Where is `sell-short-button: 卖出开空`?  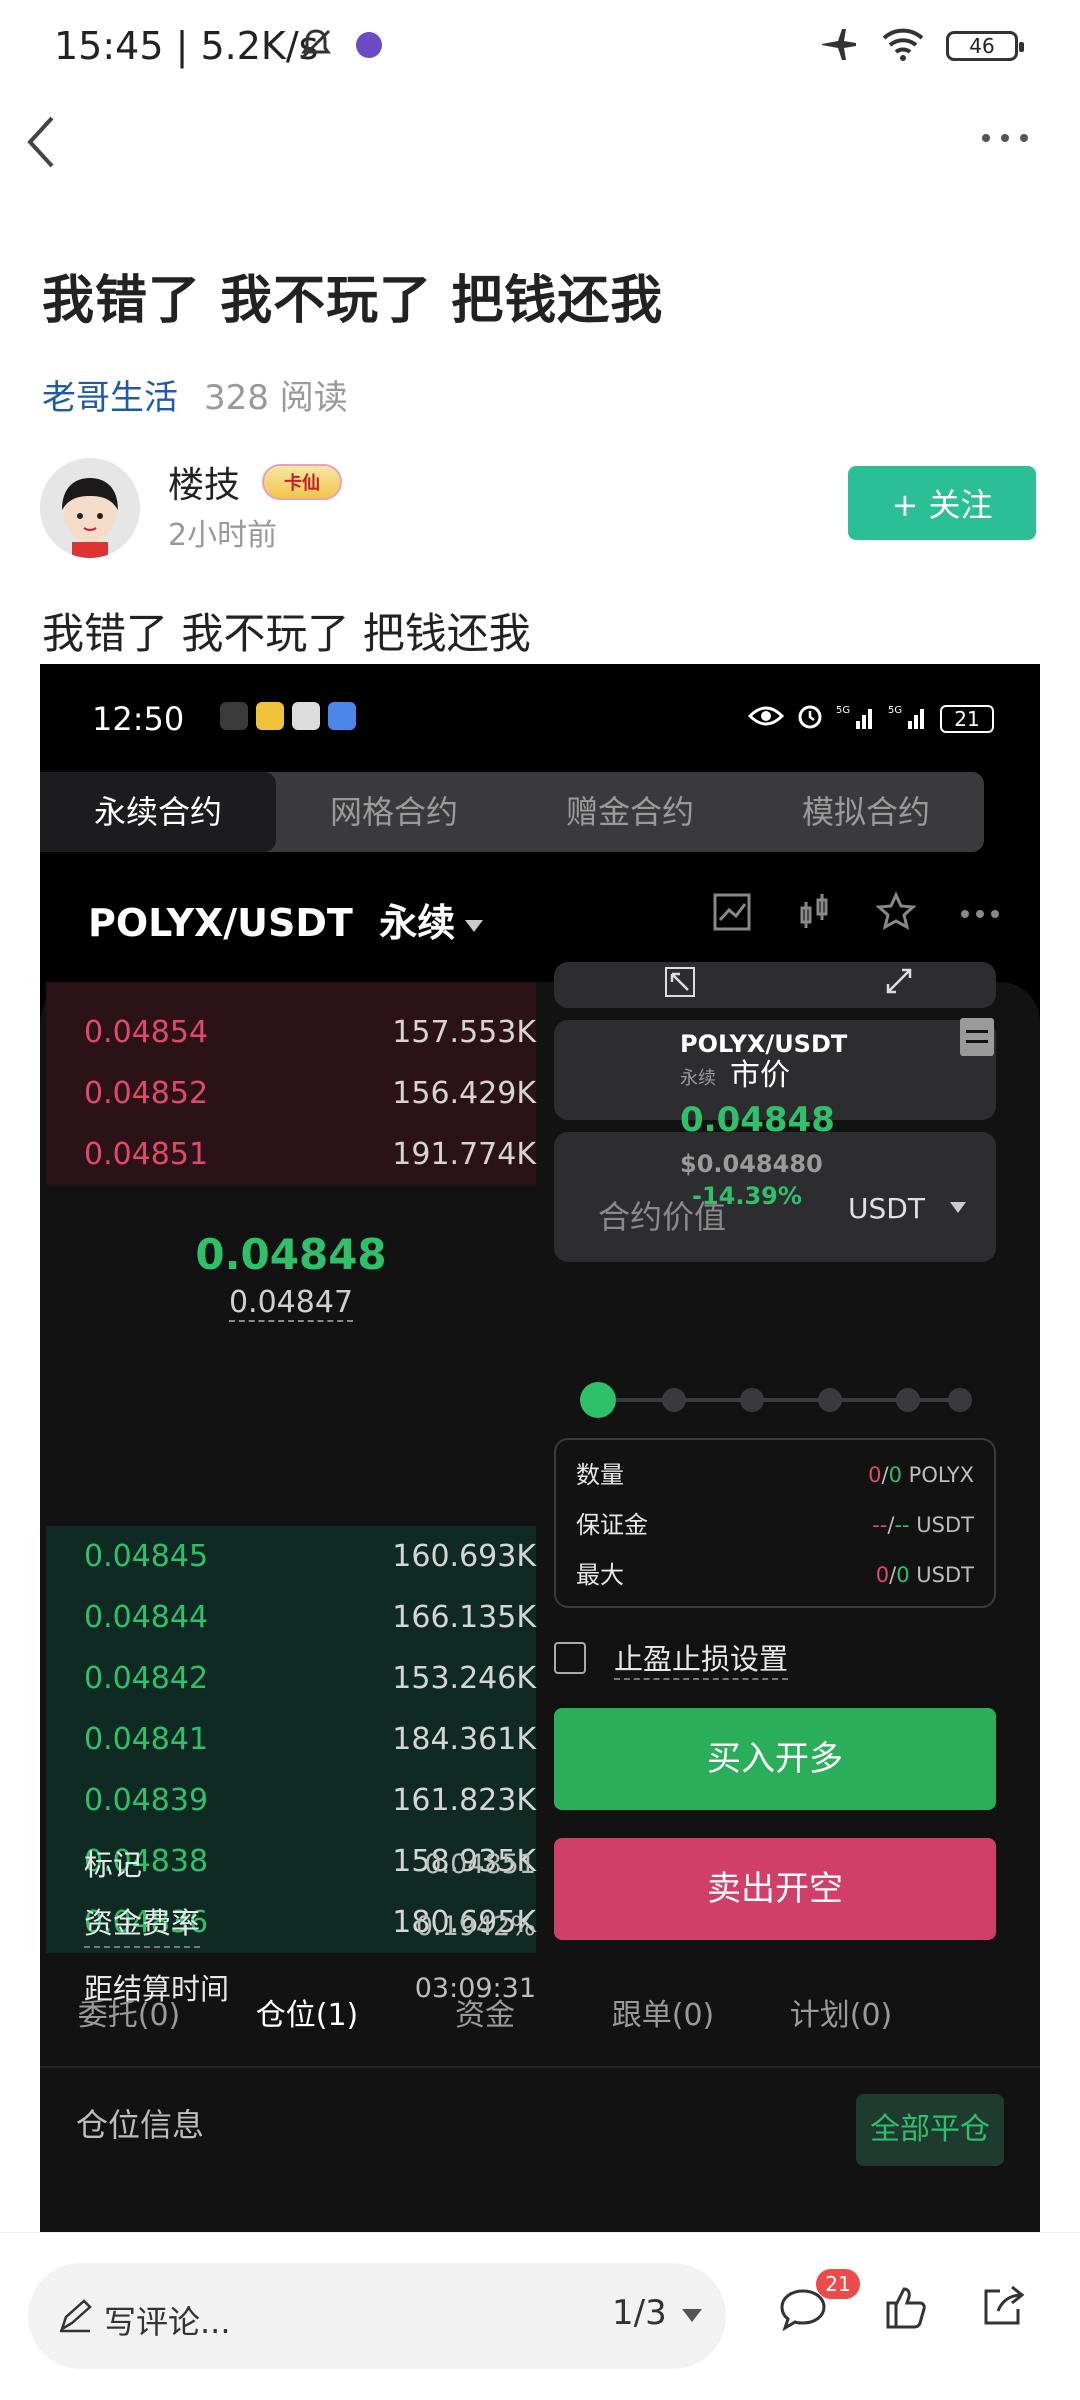 sell-short-button: 卖出开空 is located at coordinates (775, 1889).